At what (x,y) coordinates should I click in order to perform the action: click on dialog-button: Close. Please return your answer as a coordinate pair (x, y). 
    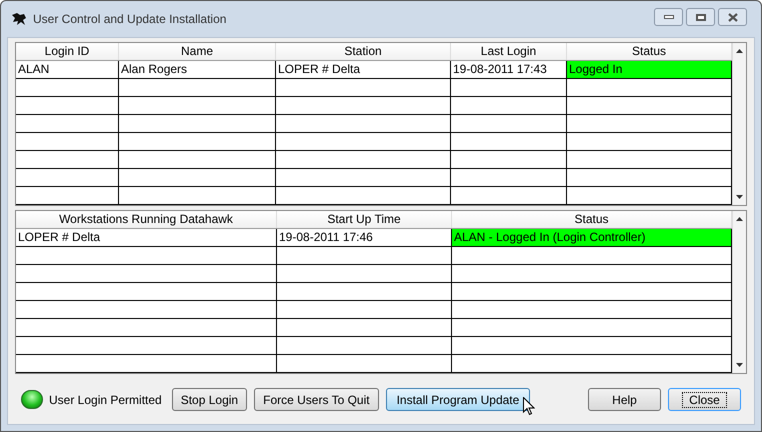
    Looking at the image, I should click on (704, 399).